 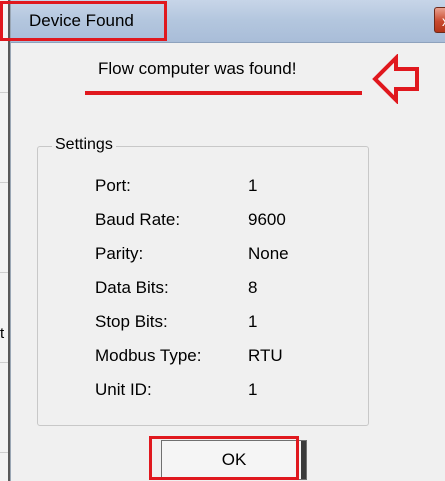 I want to click on setting-value-parity: None, so click(x=268, y=253).